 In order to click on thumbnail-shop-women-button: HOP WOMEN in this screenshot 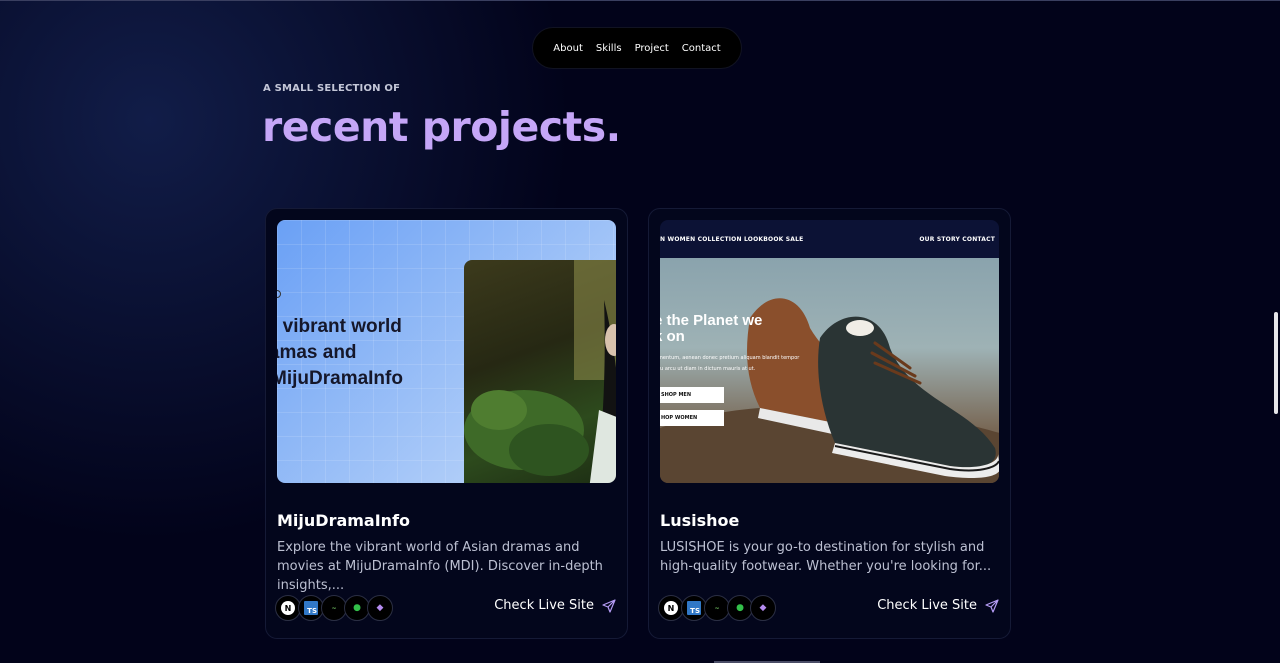, I will do `click(692, 418)`.